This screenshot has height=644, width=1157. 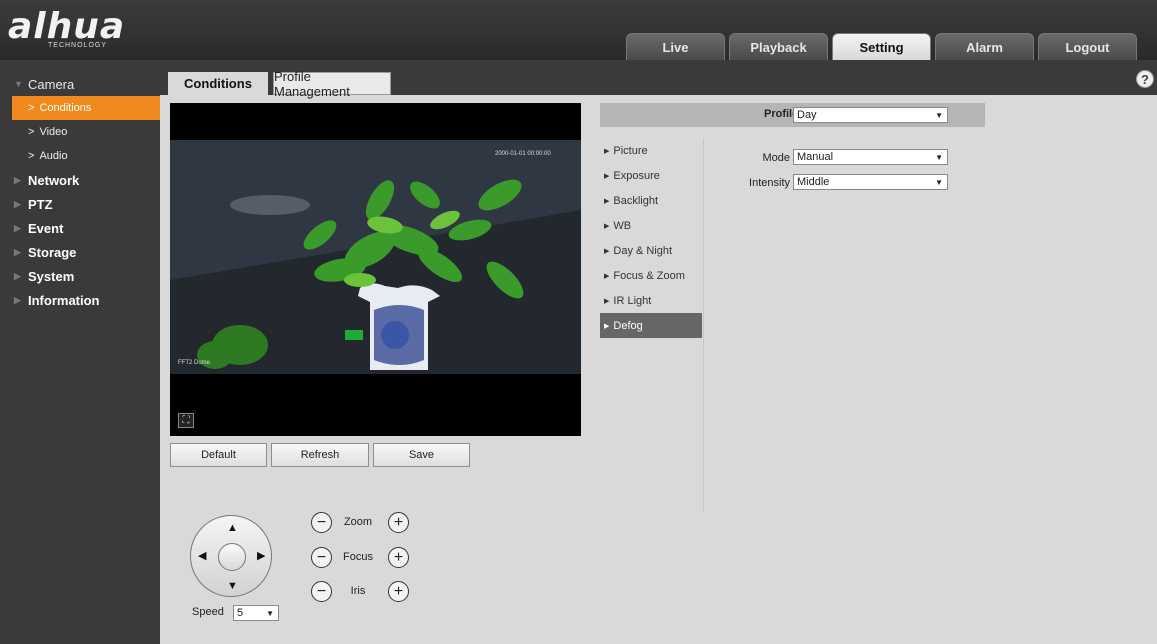 I want to click on menu-item-label: Defog, so click(x=628, y=325).